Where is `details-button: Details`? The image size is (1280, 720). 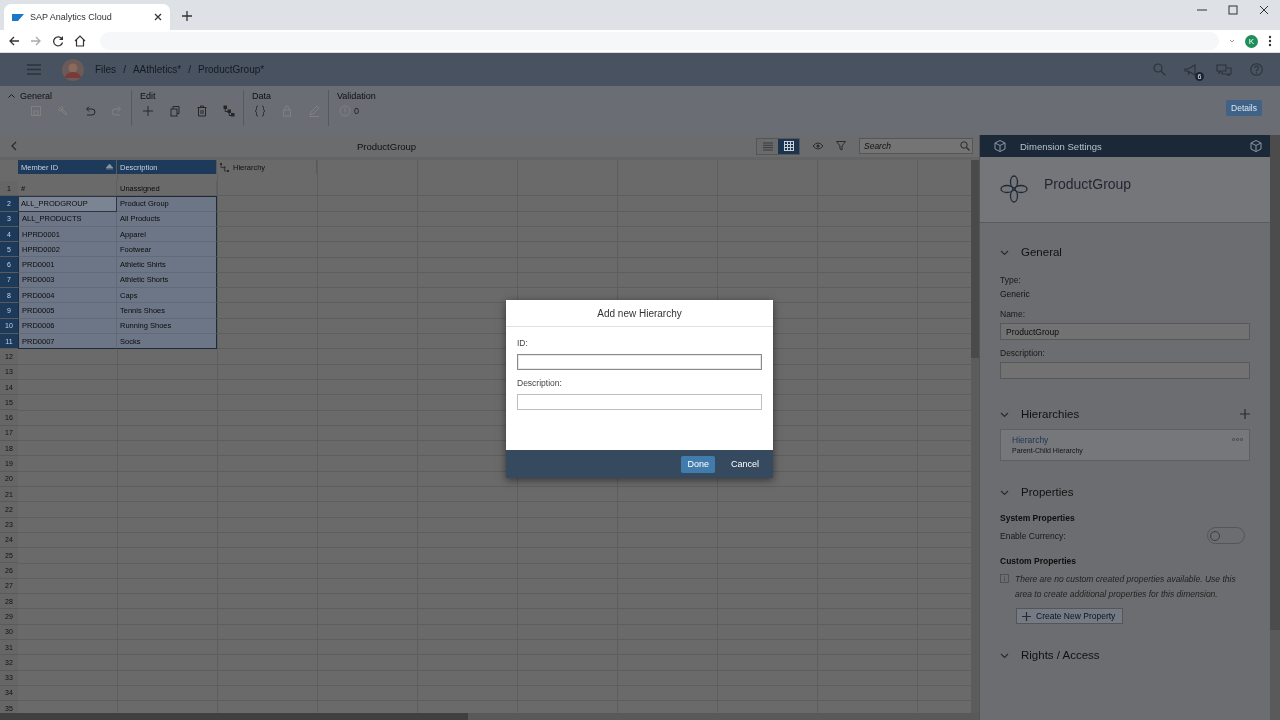
details-button: Details is located at coordinates (1244, 108).